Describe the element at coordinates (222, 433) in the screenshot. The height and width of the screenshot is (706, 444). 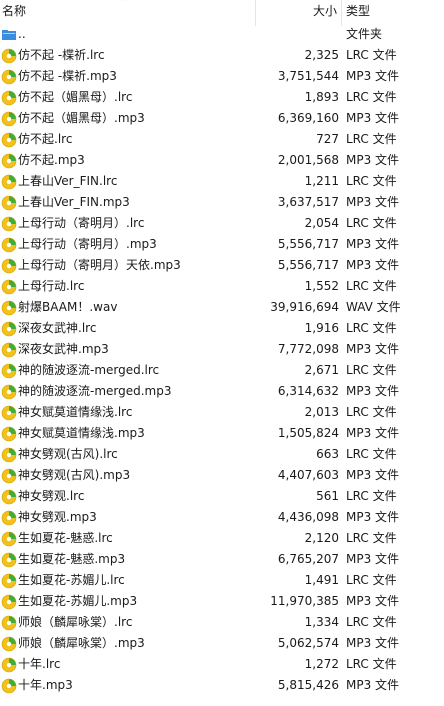
I see `file-row: 神女赋莫道情缘浅.mp3 1,505,824 MP3 文件` at that location.